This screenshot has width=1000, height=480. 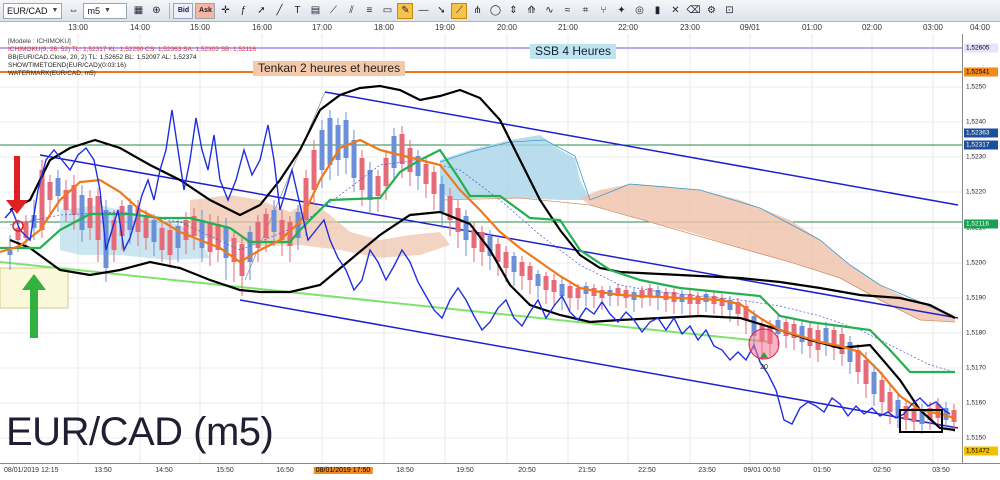 I want to click on ellipse-icon: ◯, so click(x=495, y=11).